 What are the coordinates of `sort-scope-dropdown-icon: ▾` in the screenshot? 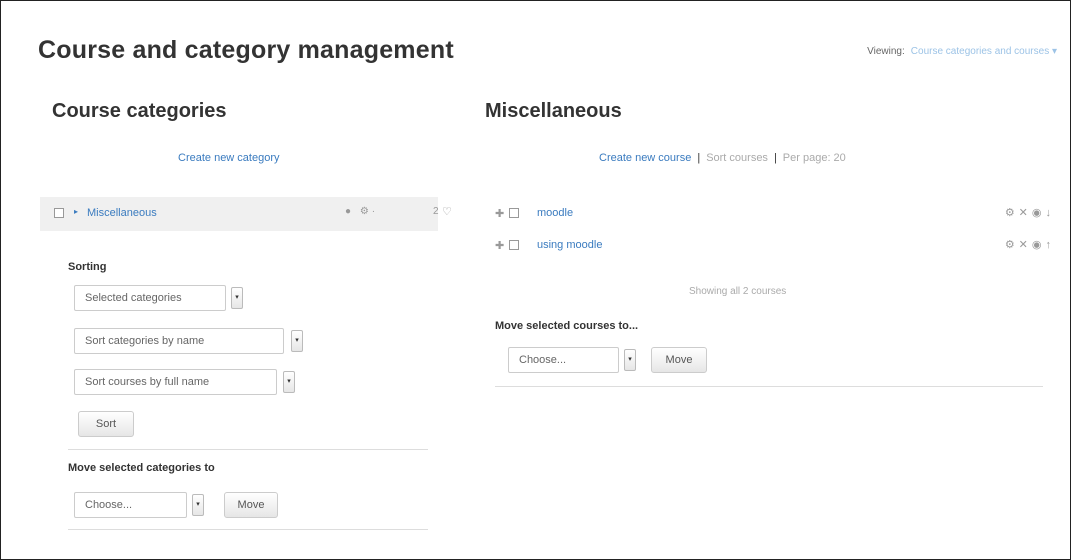 It's located at (237, 298).